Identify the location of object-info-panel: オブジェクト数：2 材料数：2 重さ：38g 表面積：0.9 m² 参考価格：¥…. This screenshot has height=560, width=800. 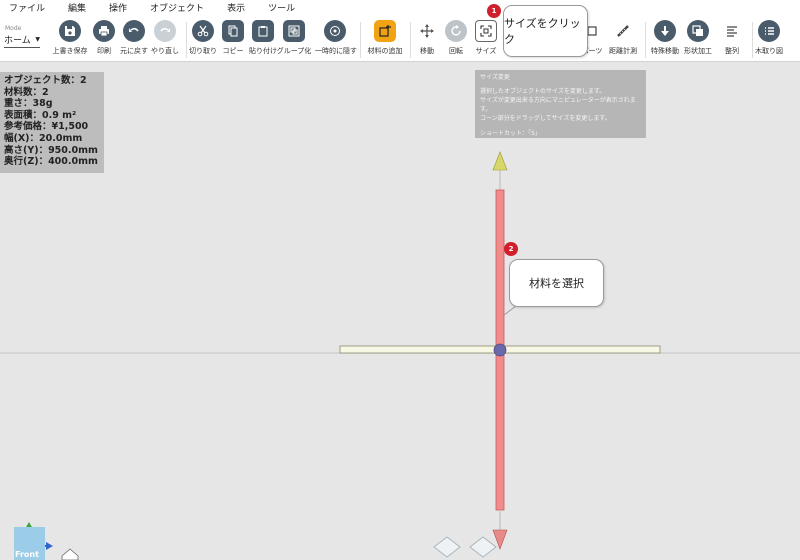
(52, 122).